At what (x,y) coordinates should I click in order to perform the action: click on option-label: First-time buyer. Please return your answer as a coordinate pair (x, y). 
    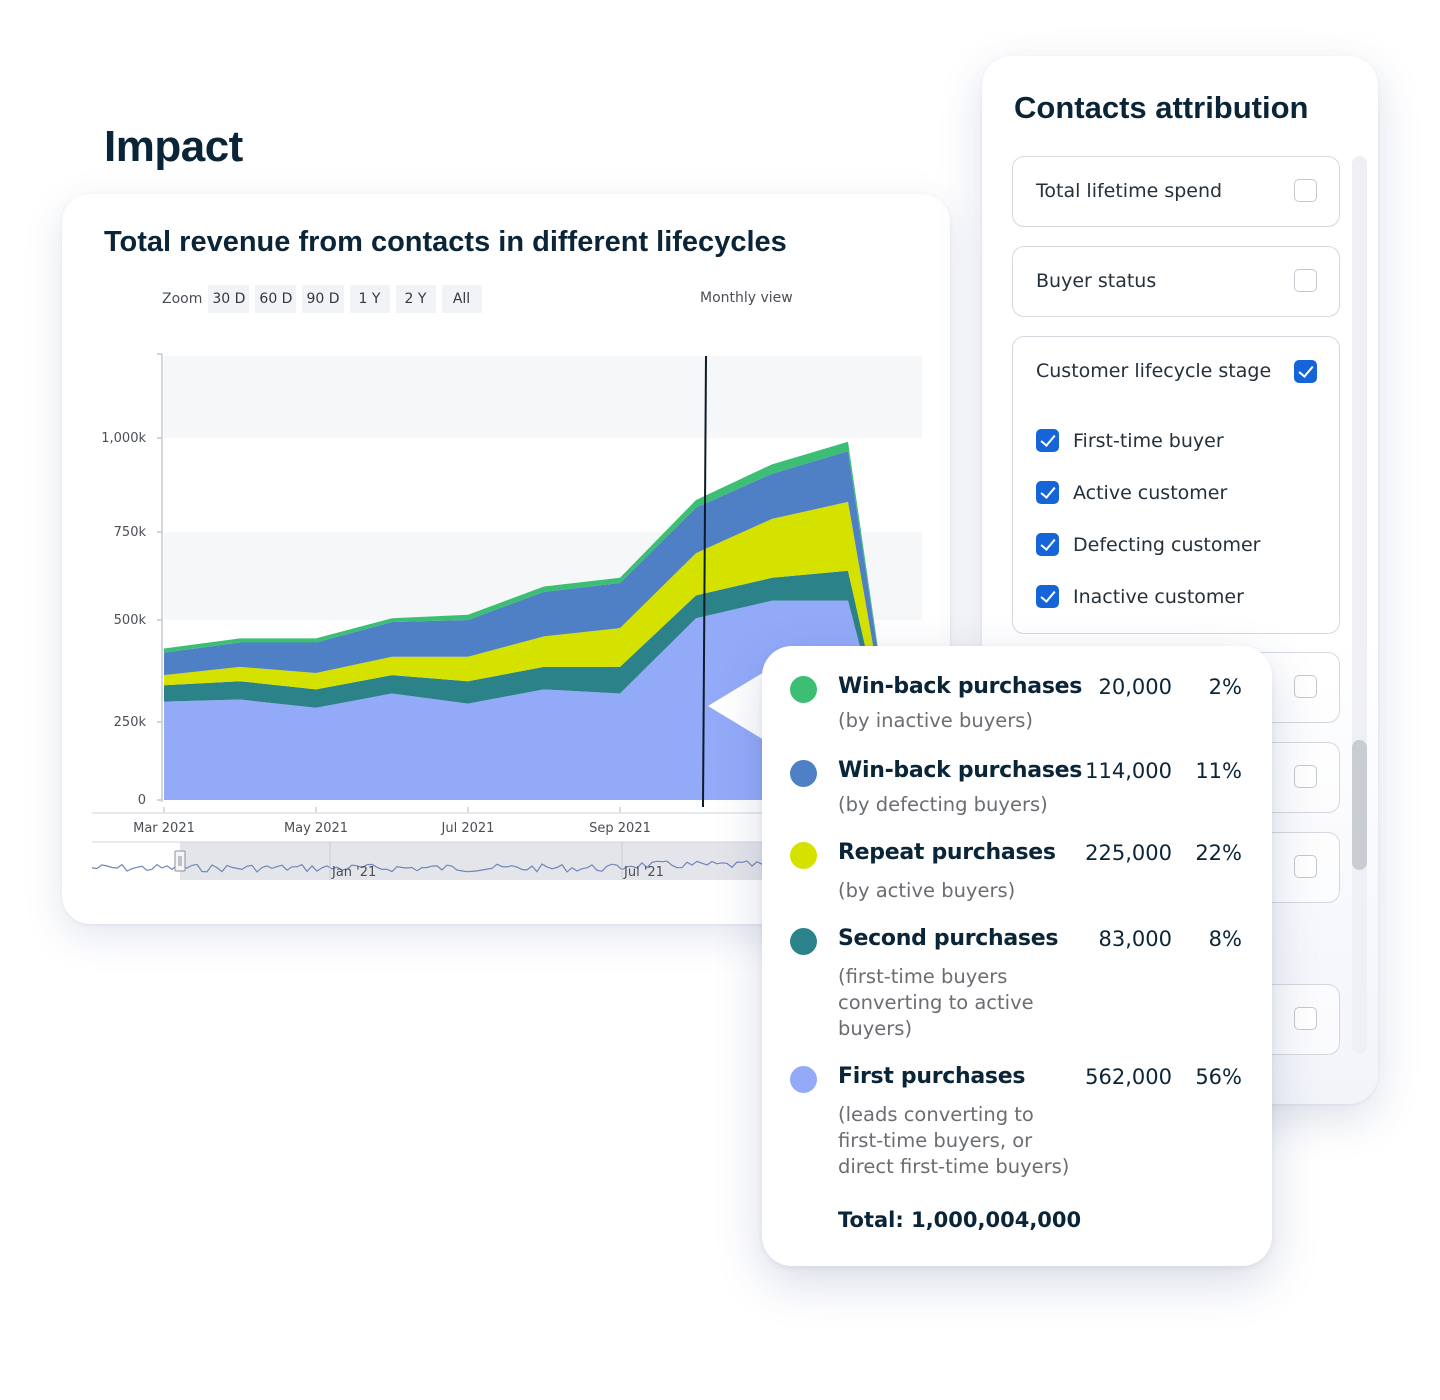
    Looking at the image, I should click on (1148, 441).